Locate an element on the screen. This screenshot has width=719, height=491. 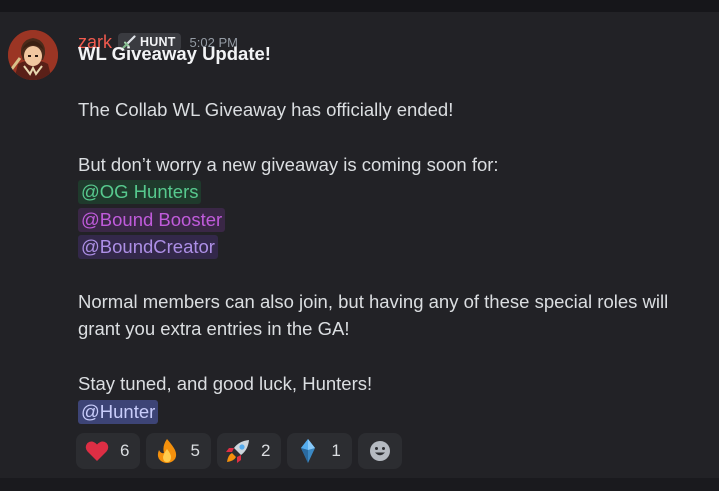
mention-row-creator: @BoundCreator is located at coordinates (148, 247).